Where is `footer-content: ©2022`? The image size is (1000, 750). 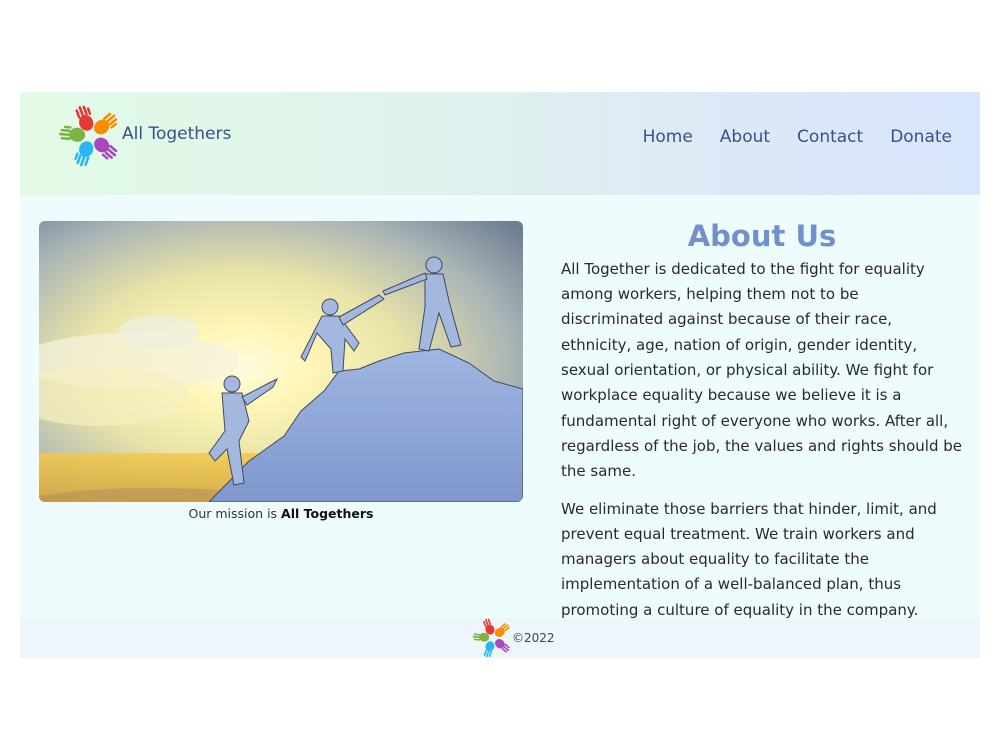
footer-content: ©2022 is located at coordinates (513, 638).